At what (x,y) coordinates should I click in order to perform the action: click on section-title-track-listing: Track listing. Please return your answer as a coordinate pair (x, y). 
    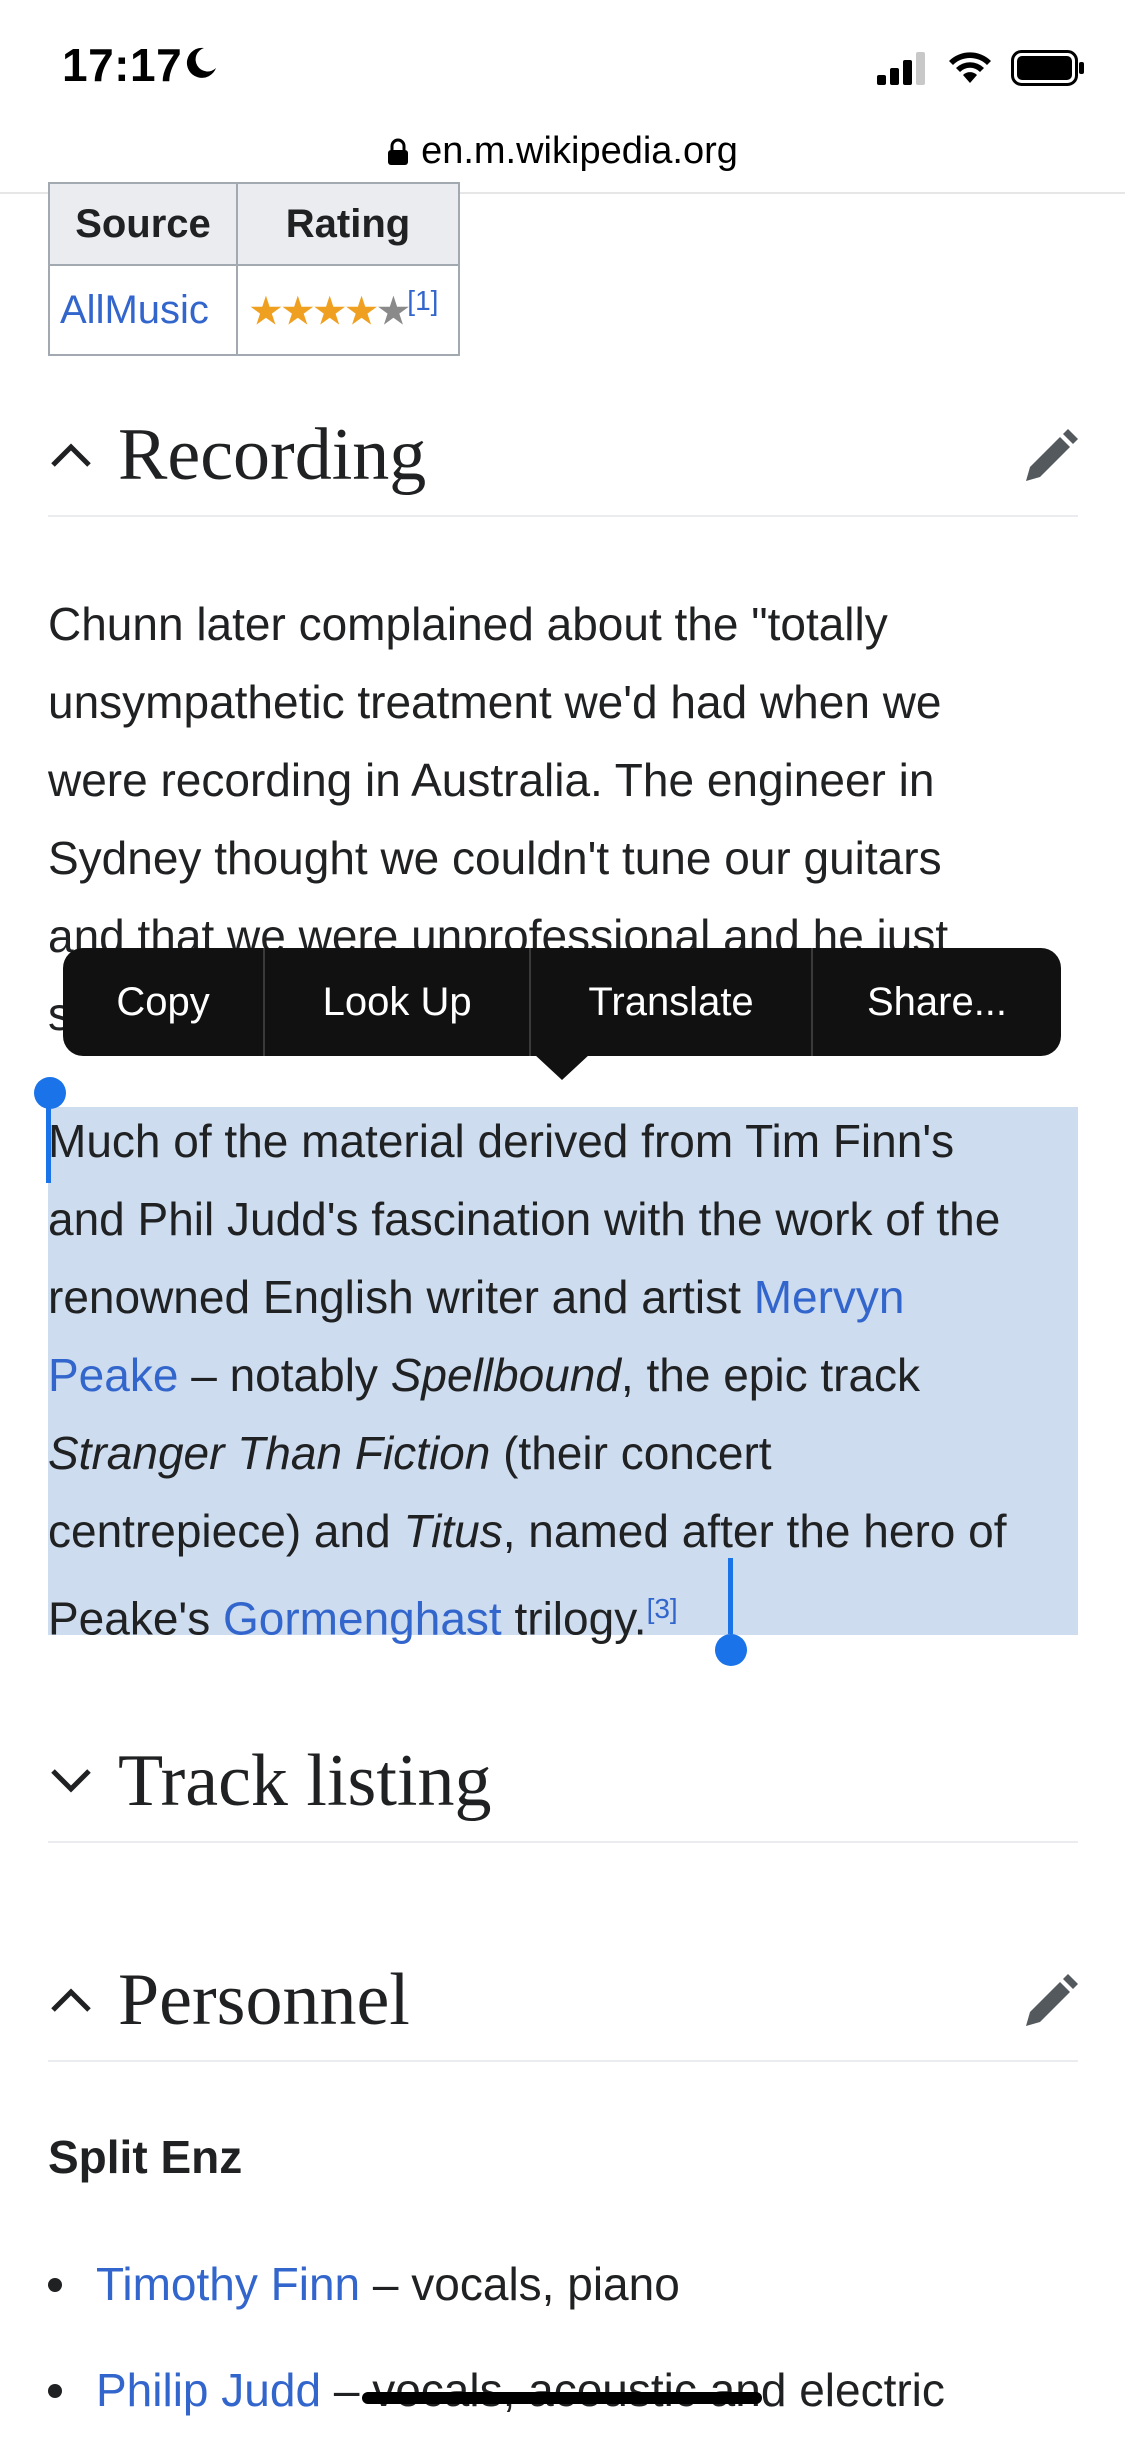
    Looking at the image, I should click on (305, 1780).